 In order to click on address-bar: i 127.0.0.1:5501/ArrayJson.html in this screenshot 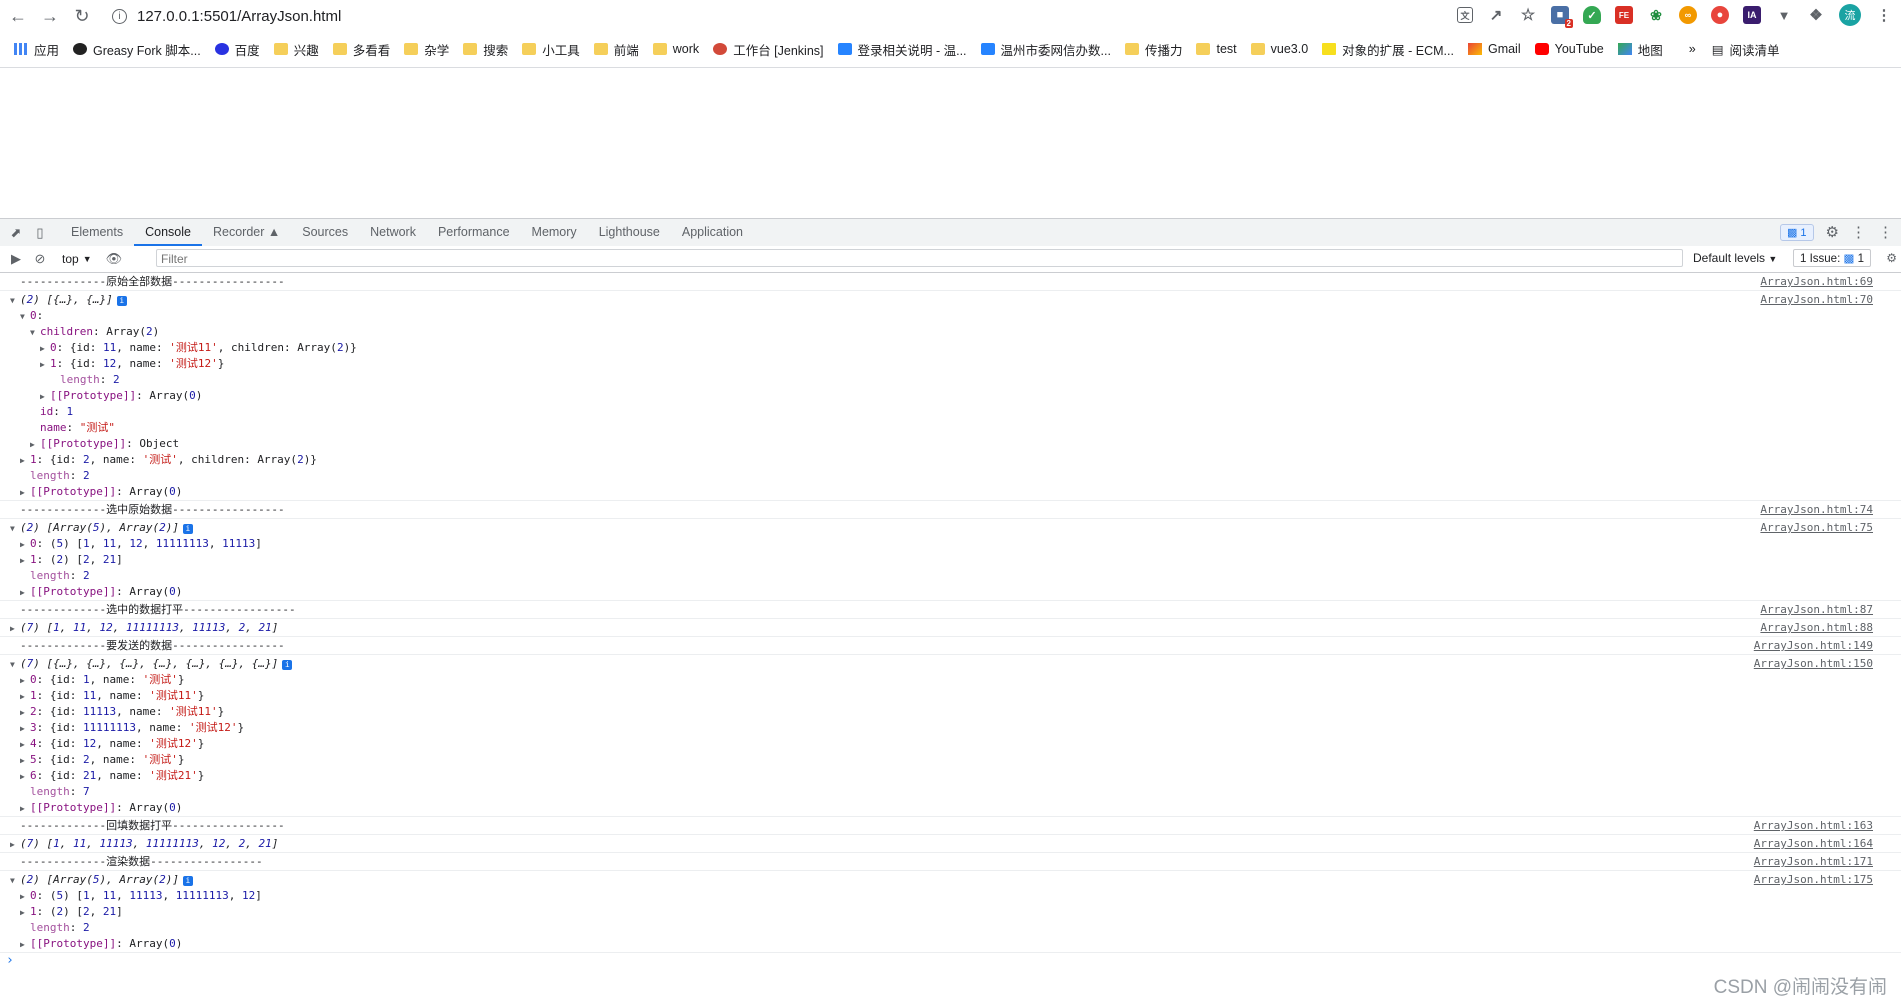, I will do `click(226, 16)`.